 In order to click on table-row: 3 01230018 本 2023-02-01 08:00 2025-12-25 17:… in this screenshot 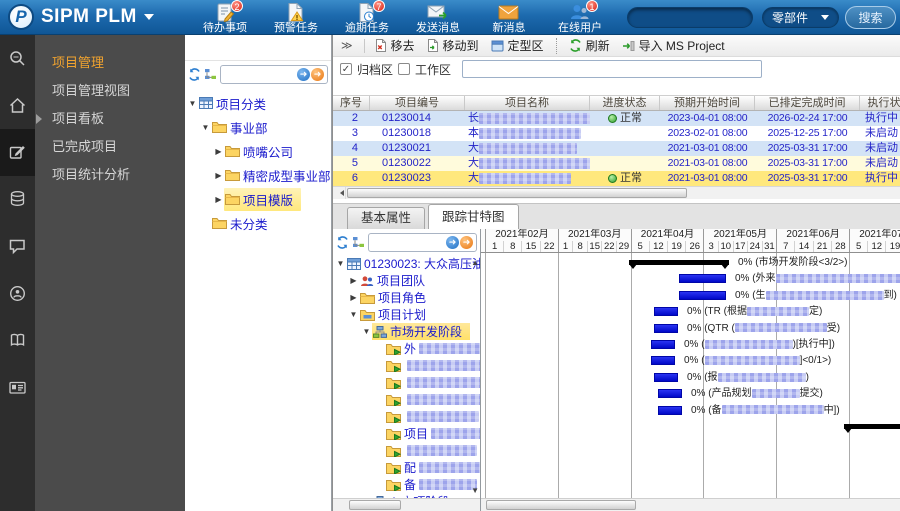, I will do `click(616, 133)`.